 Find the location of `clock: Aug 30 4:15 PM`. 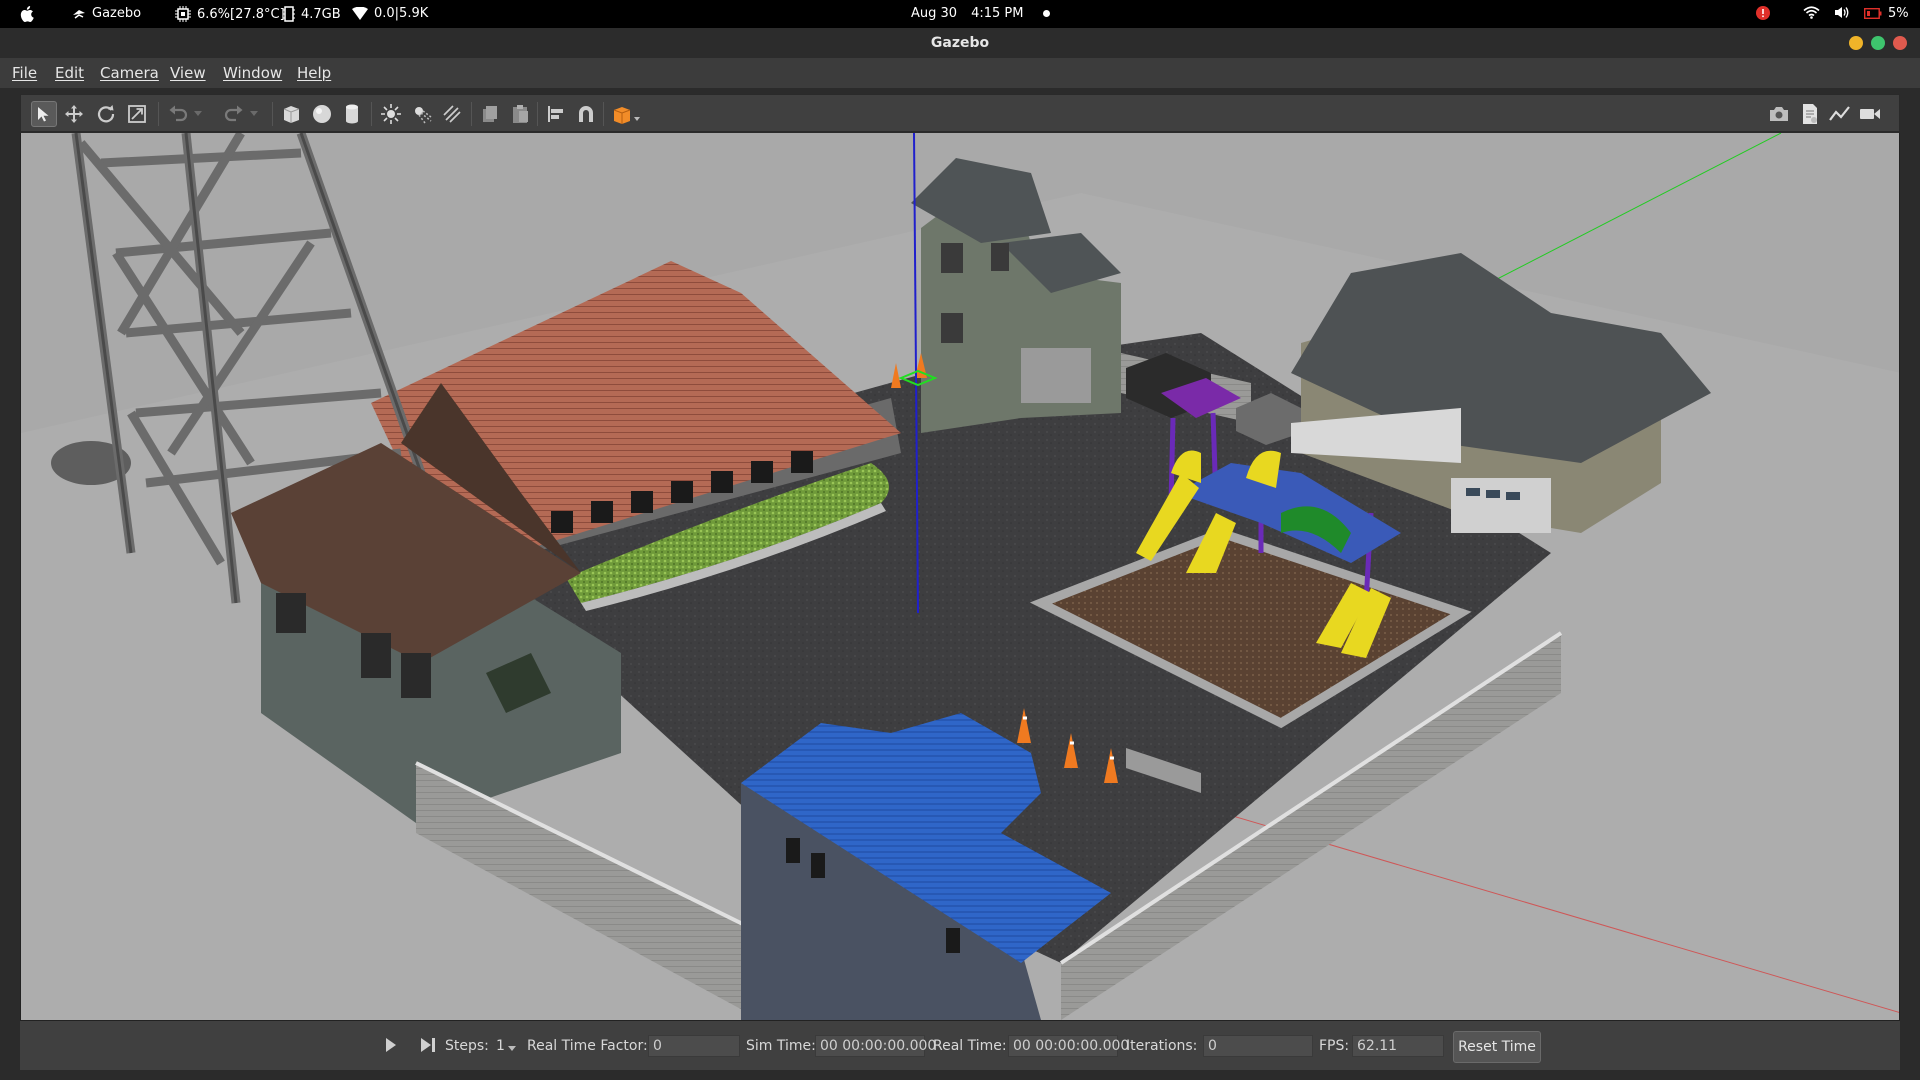

clock: Aug 30 4:15 PM is located at coordinates (981, 13).